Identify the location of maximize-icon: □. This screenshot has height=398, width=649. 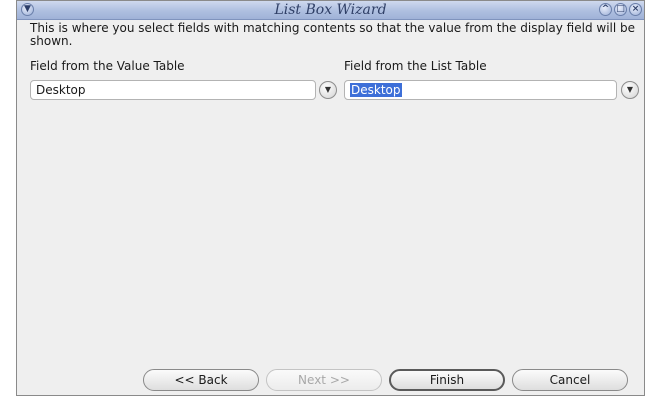
(620, 9).